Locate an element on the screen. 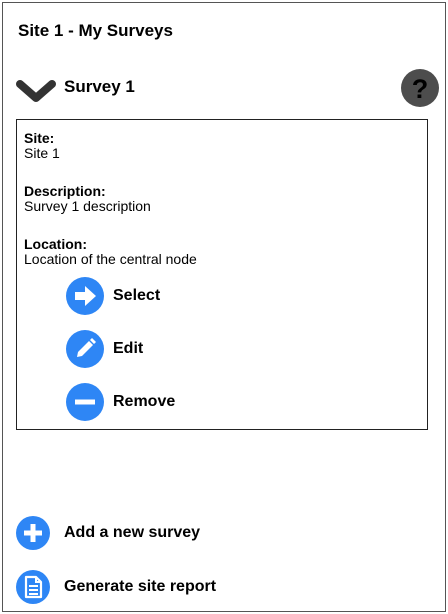  arrow-right-icon is located at coordinates (85, 296).